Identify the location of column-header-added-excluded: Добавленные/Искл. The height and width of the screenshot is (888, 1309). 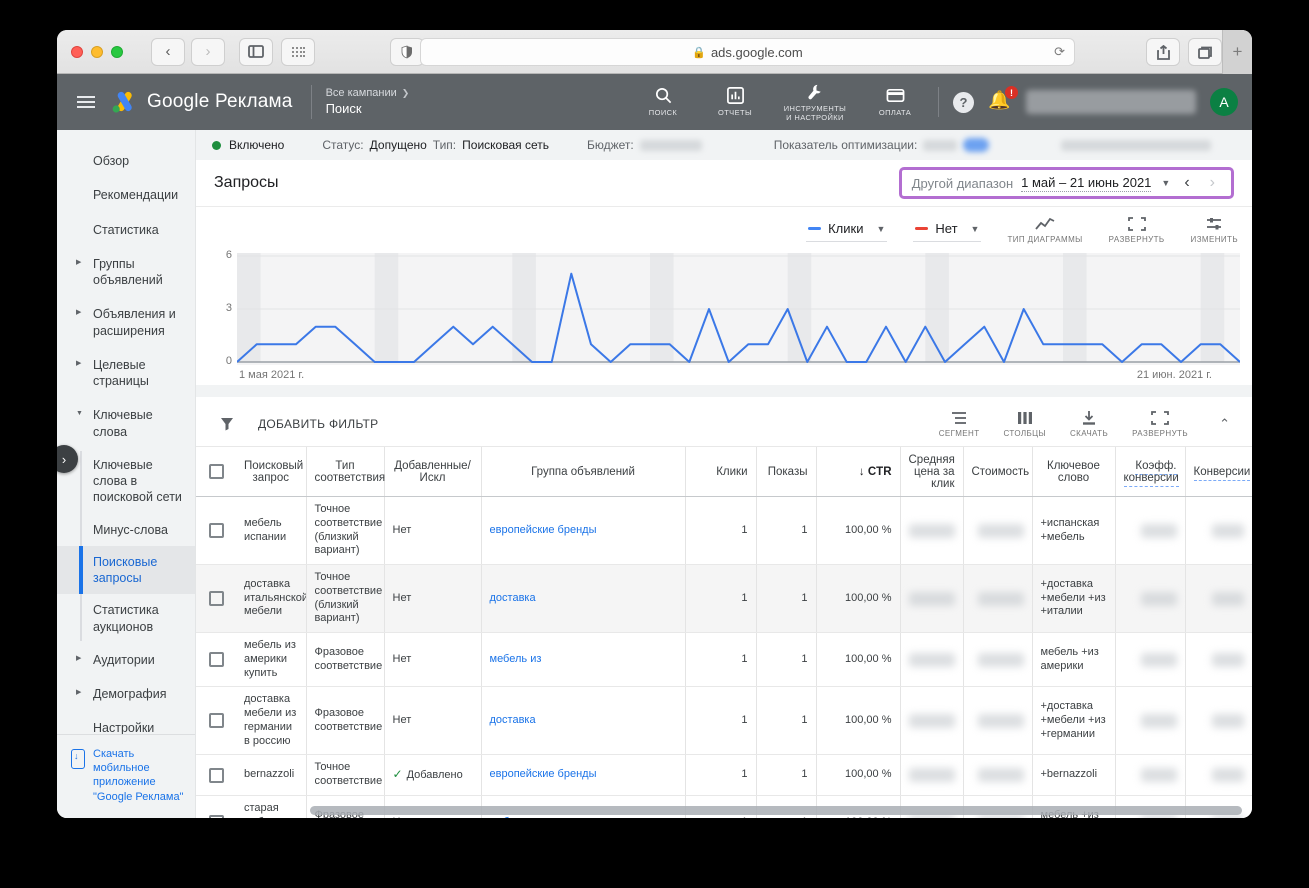
(432, 471).